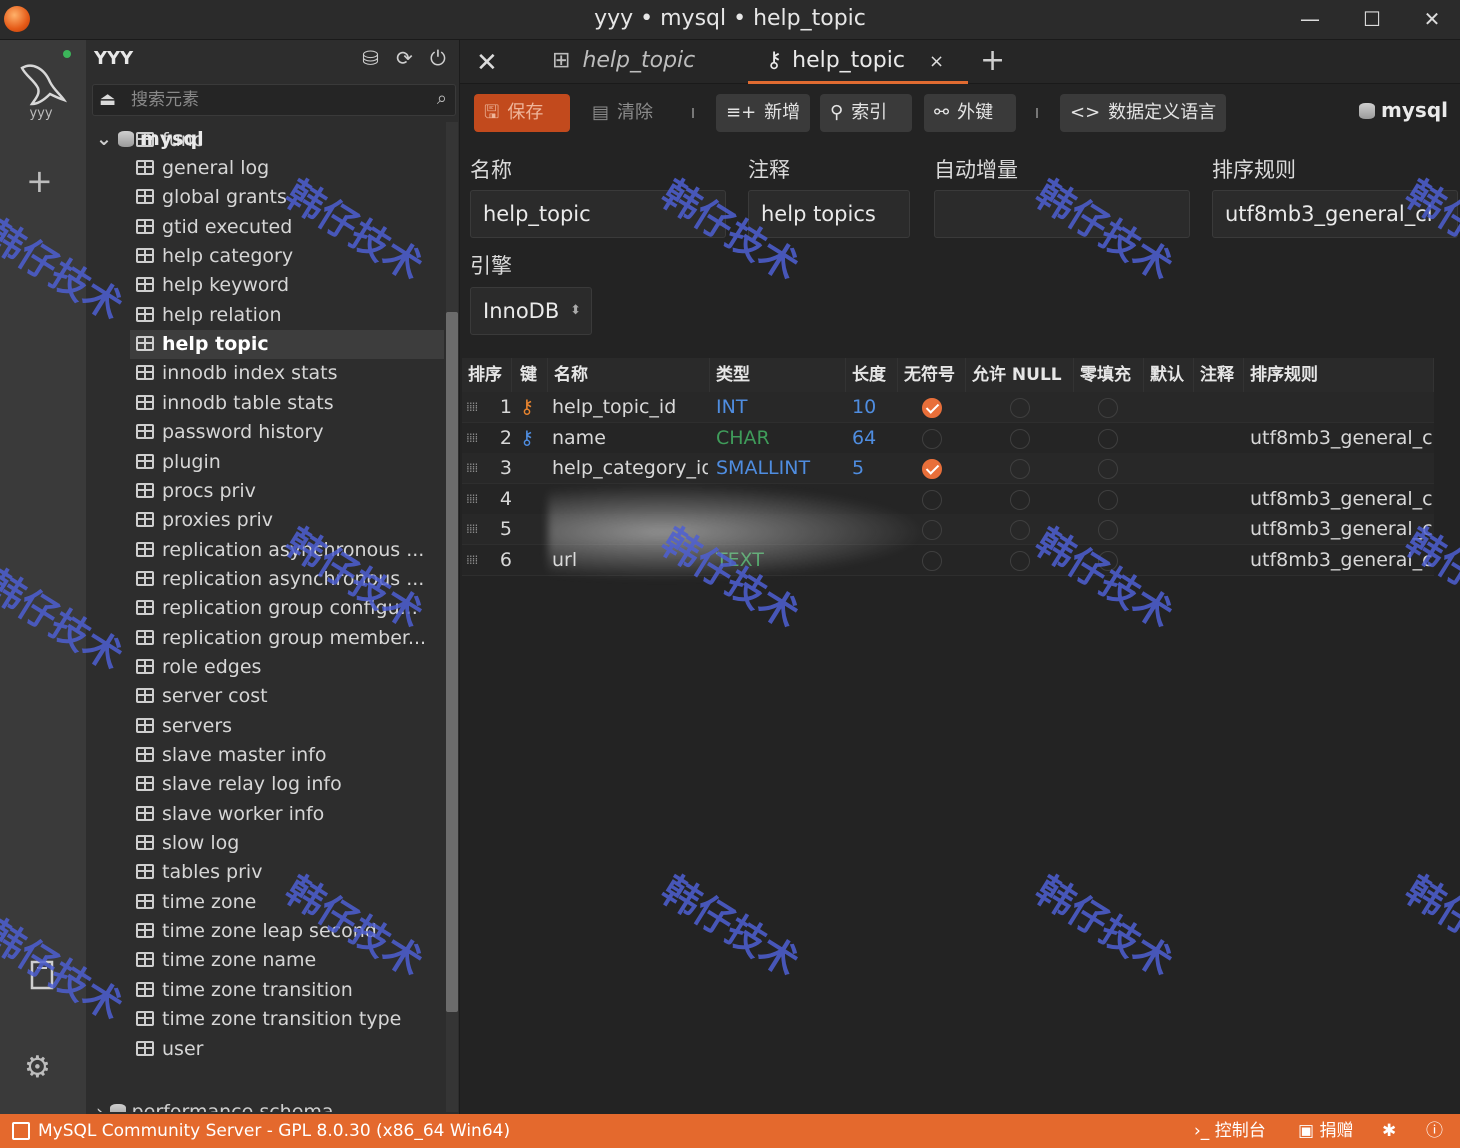 The height and width of the screenshot is (1148, 1460). Describe the element at coordinates (932, 375) in the screenshot. I see `col-header-unsigned: 无符号` at that location.